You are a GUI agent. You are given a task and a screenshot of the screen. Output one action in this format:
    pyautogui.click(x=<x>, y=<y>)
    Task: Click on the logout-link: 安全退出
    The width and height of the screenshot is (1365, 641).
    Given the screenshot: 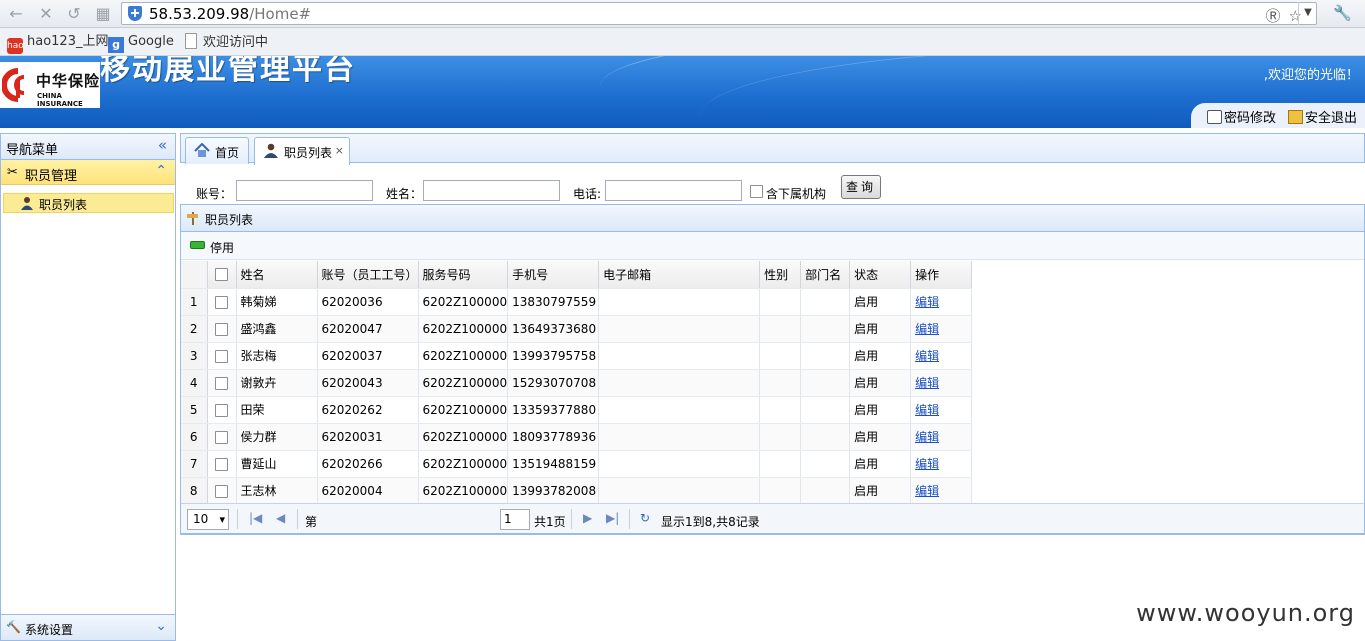 What is the action you would take?
    pyautogui.click(x=1322, y=116)
    